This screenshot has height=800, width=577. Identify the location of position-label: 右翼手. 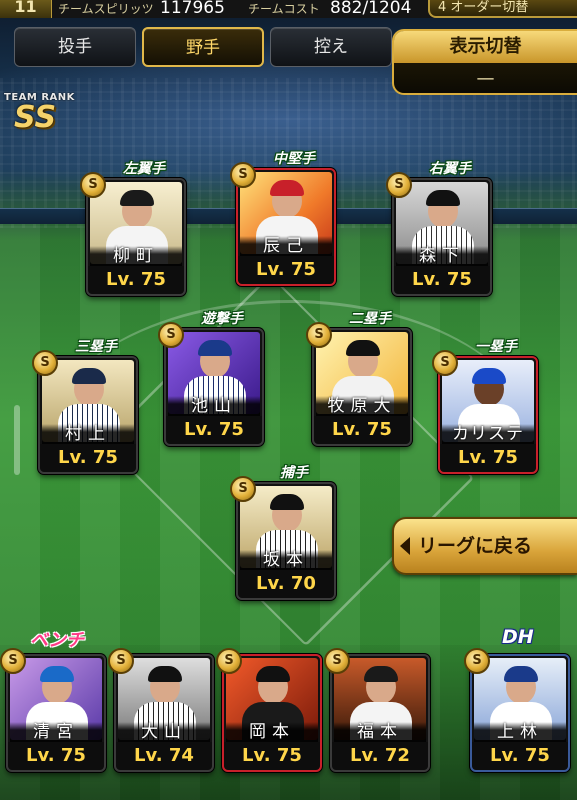
(450, 169).